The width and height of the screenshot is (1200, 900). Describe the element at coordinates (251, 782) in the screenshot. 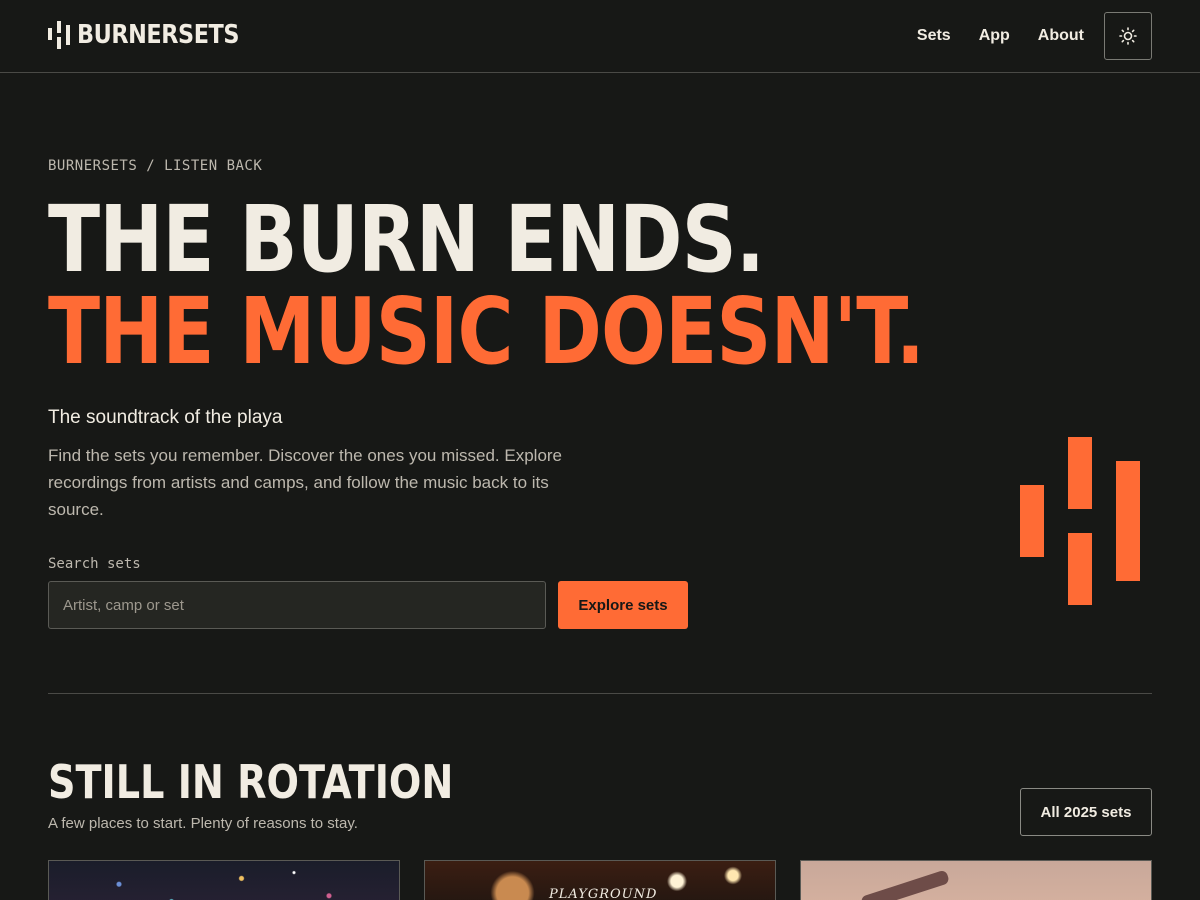

I see `section-title: STILL IN ROTATION` at that location.